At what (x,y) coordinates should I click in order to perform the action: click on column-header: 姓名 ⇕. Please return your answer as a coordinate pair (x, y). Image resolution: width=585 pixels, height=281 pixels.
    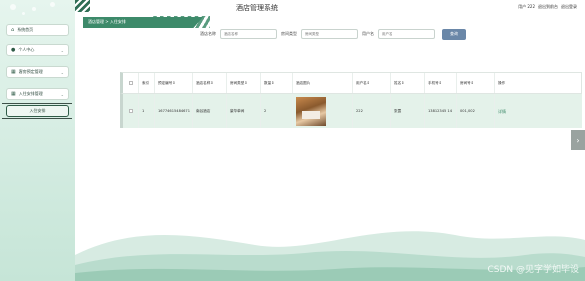
    Looking at the image, I should click on (408, 83).